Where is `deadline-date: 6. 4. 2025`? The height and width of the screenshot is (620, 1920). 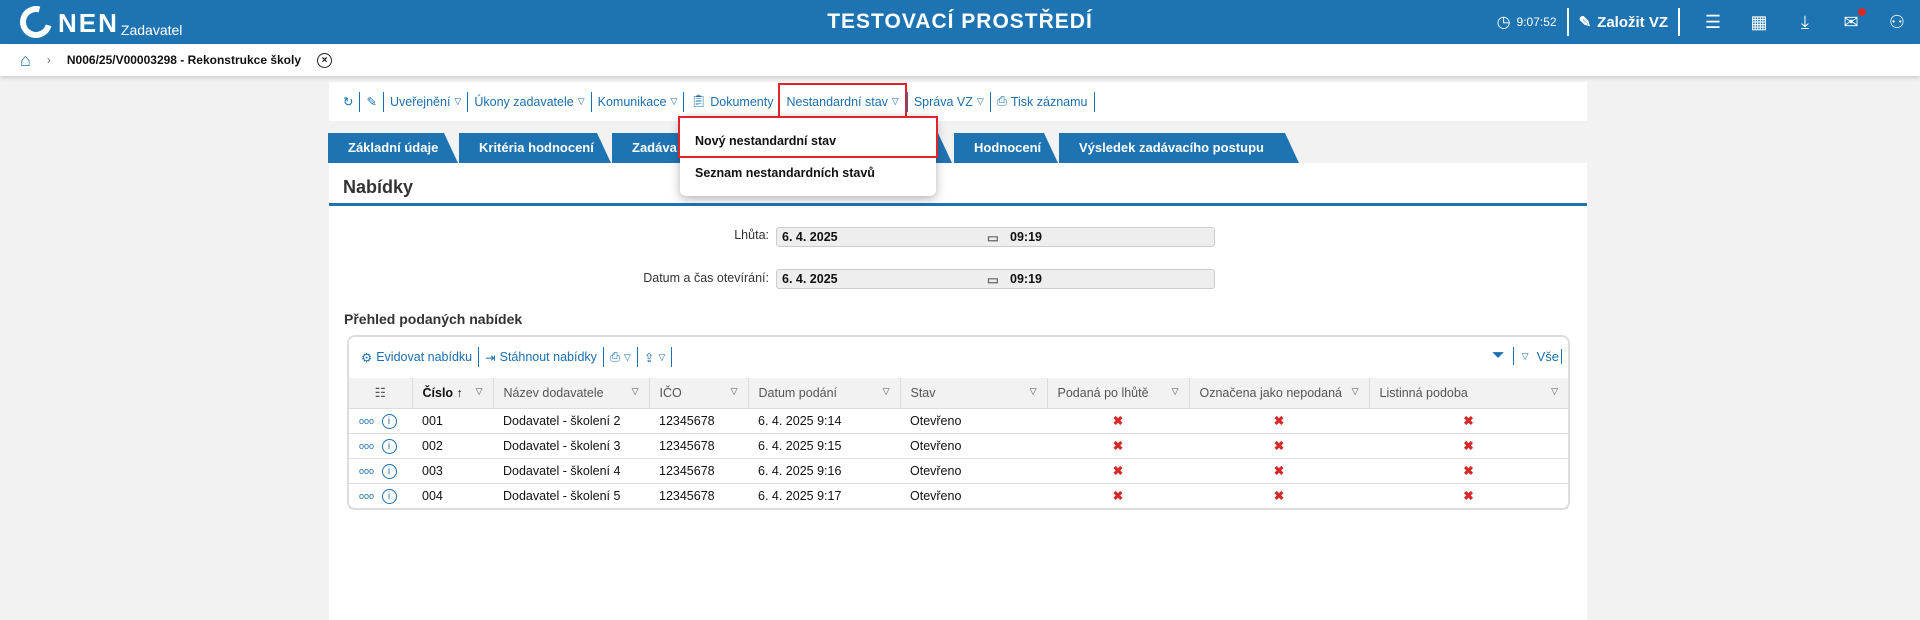
deadline-date: 6. 4. 2025 is located at coordinates (810, 237).